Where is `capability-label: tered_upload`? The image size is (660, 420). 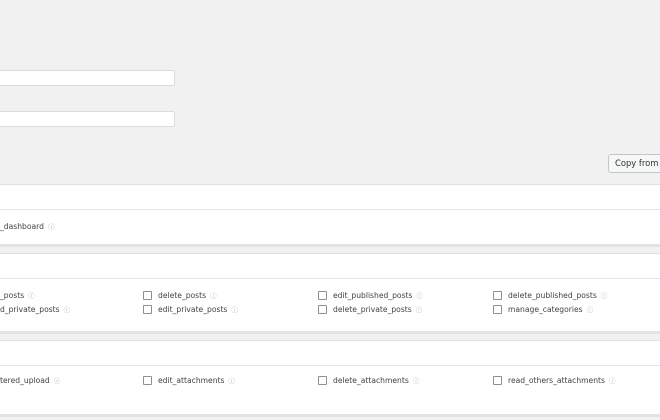 capability-label: tered_upload is located at coordinates (25, 380).